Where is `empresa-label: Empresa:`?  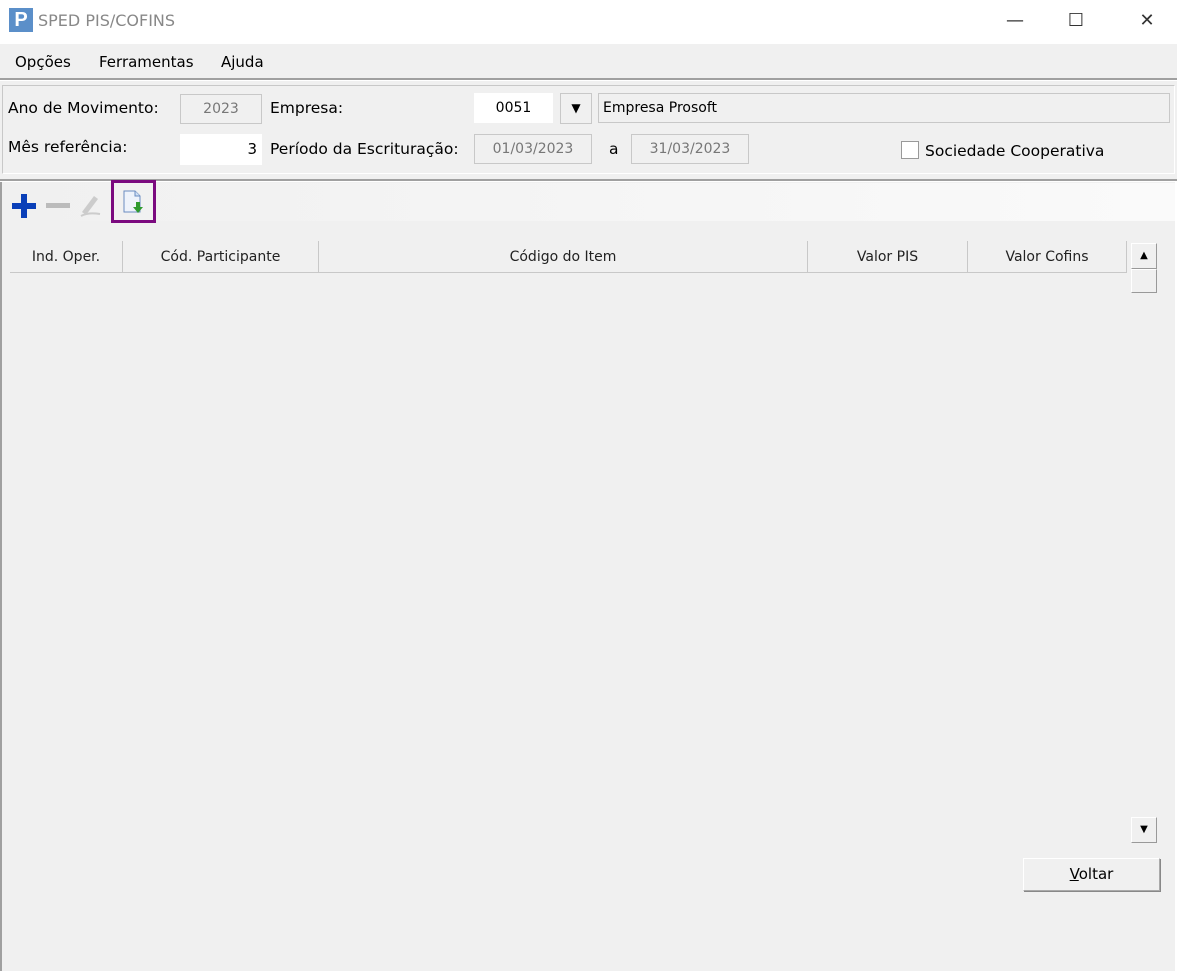 empresa-label: Empresa: is located at coordinates (307, 108).